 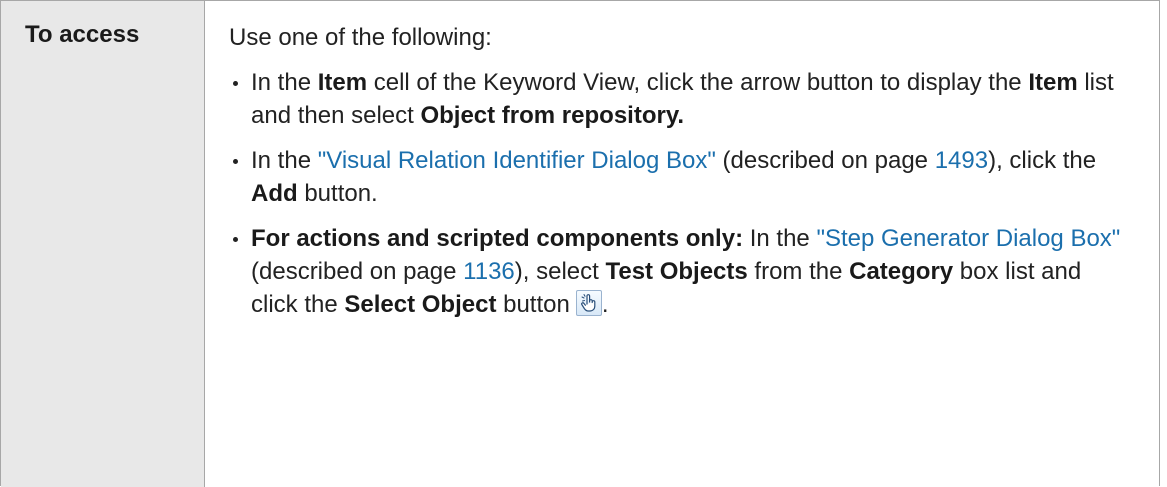 What do you see at coordinates (968, 238) in the screenshot?
I see `step-generator-link: "Step Generator Dialog Box"` at bounding box center [968, 238].